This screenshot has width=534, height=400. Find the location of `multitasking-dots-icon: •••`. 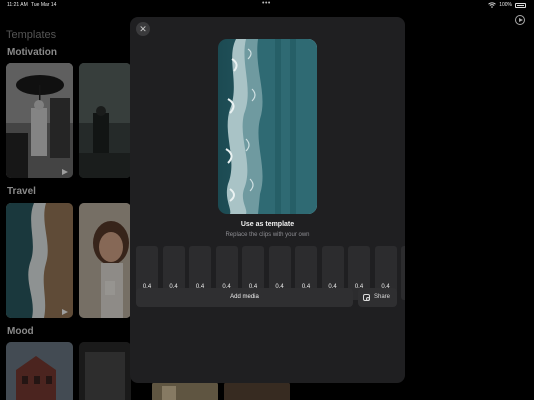

multitasking-dots-icon: ••• is located at coordinates (266, 3).